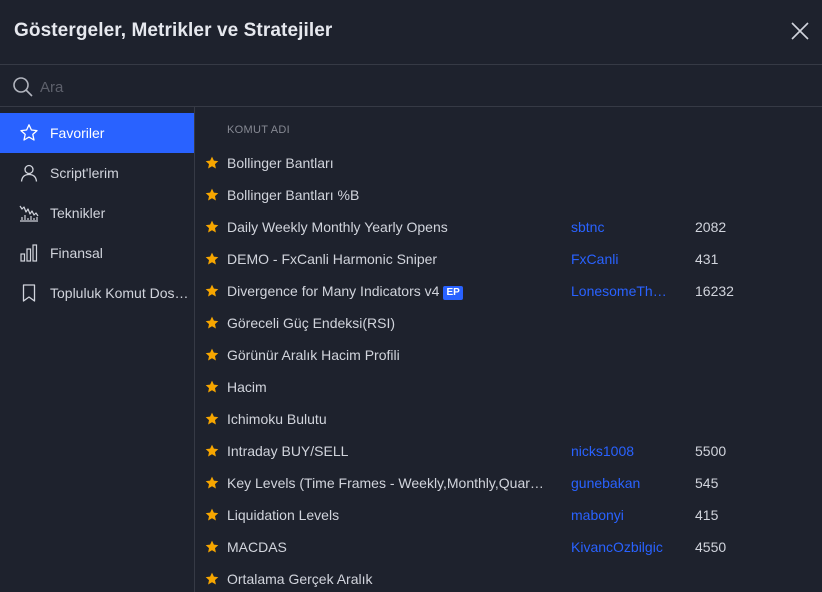 The height and width of the screenshot is (592, 822). I want to click on author-link: FxCanli, so click(621, 259).